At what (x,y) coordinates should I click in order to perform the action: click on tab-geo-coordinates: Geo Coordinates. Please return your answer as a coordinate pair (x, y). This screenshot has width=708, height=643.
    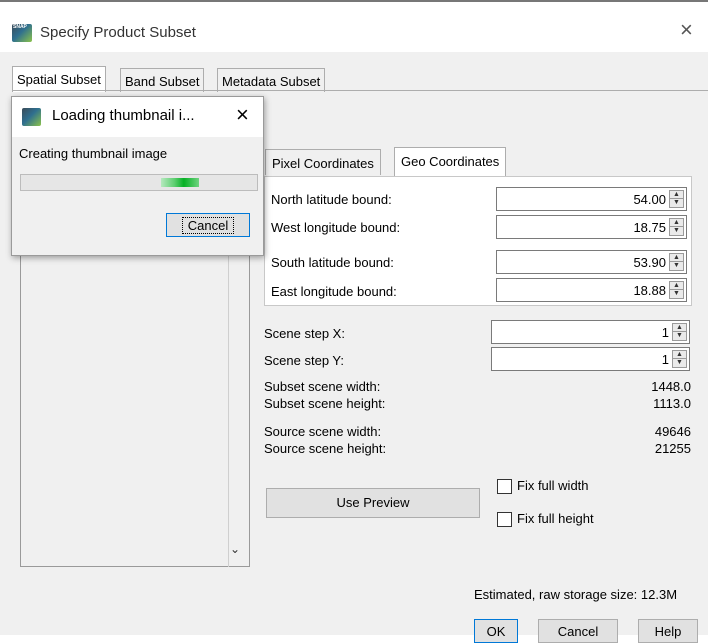
    Looking at the image, I should click on (450, 161).